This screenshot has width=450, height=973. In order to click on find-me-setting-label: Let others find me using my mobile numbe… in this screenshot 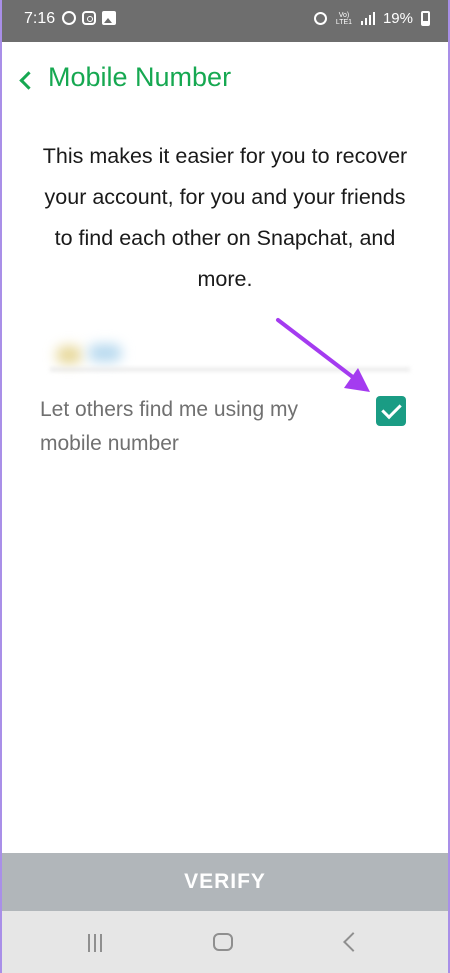, I will do `click(169, 426)`.